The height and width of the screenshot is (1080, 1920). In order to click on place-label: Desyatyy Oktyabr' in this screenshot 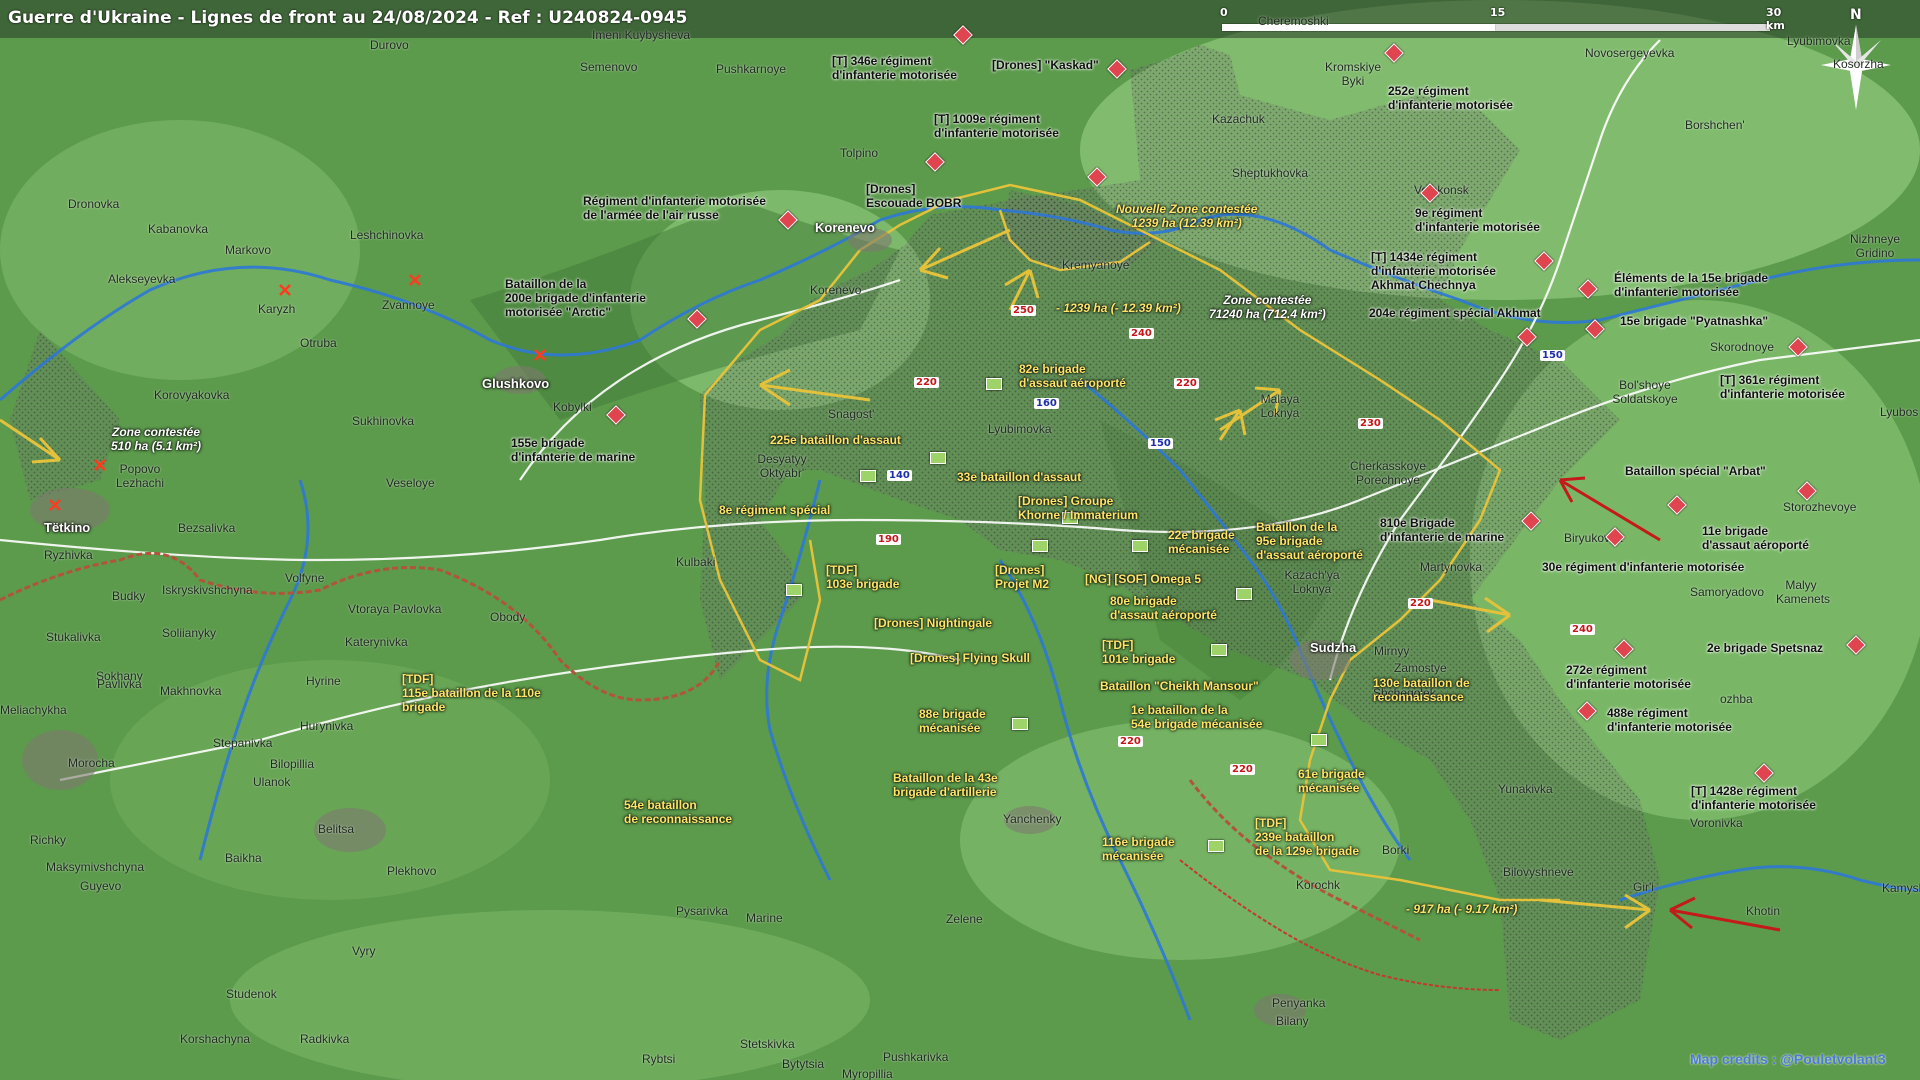, I will do `click(782, 466)`.